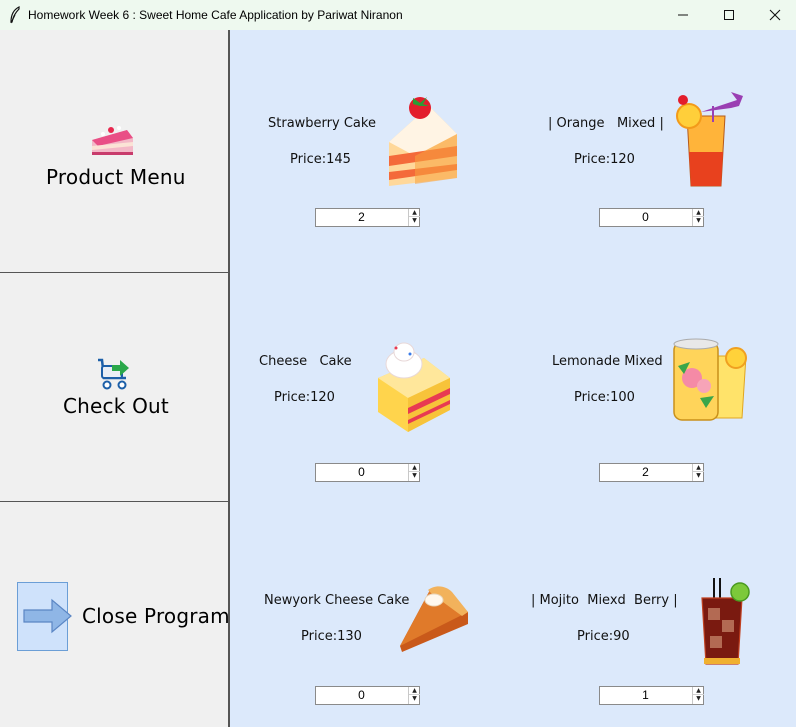 The height and width of the screenshot is (727, 796). I want to click on pie-slice-icon, so click(434, 619).